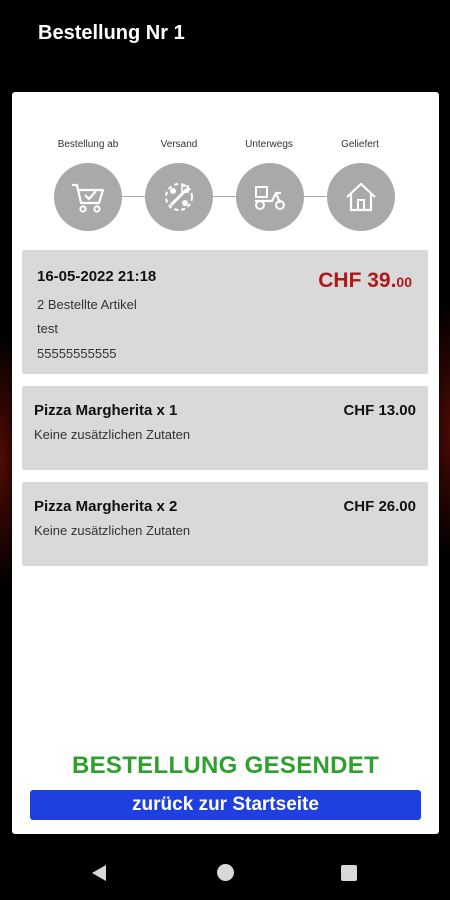 The width and height of the screenshot is (450, 900). What do you see at coordinates (225, 765) in the screenshot?
I see `order-sent-status: BESTELLUNG GESENDET` at bounding box center [225, 765].